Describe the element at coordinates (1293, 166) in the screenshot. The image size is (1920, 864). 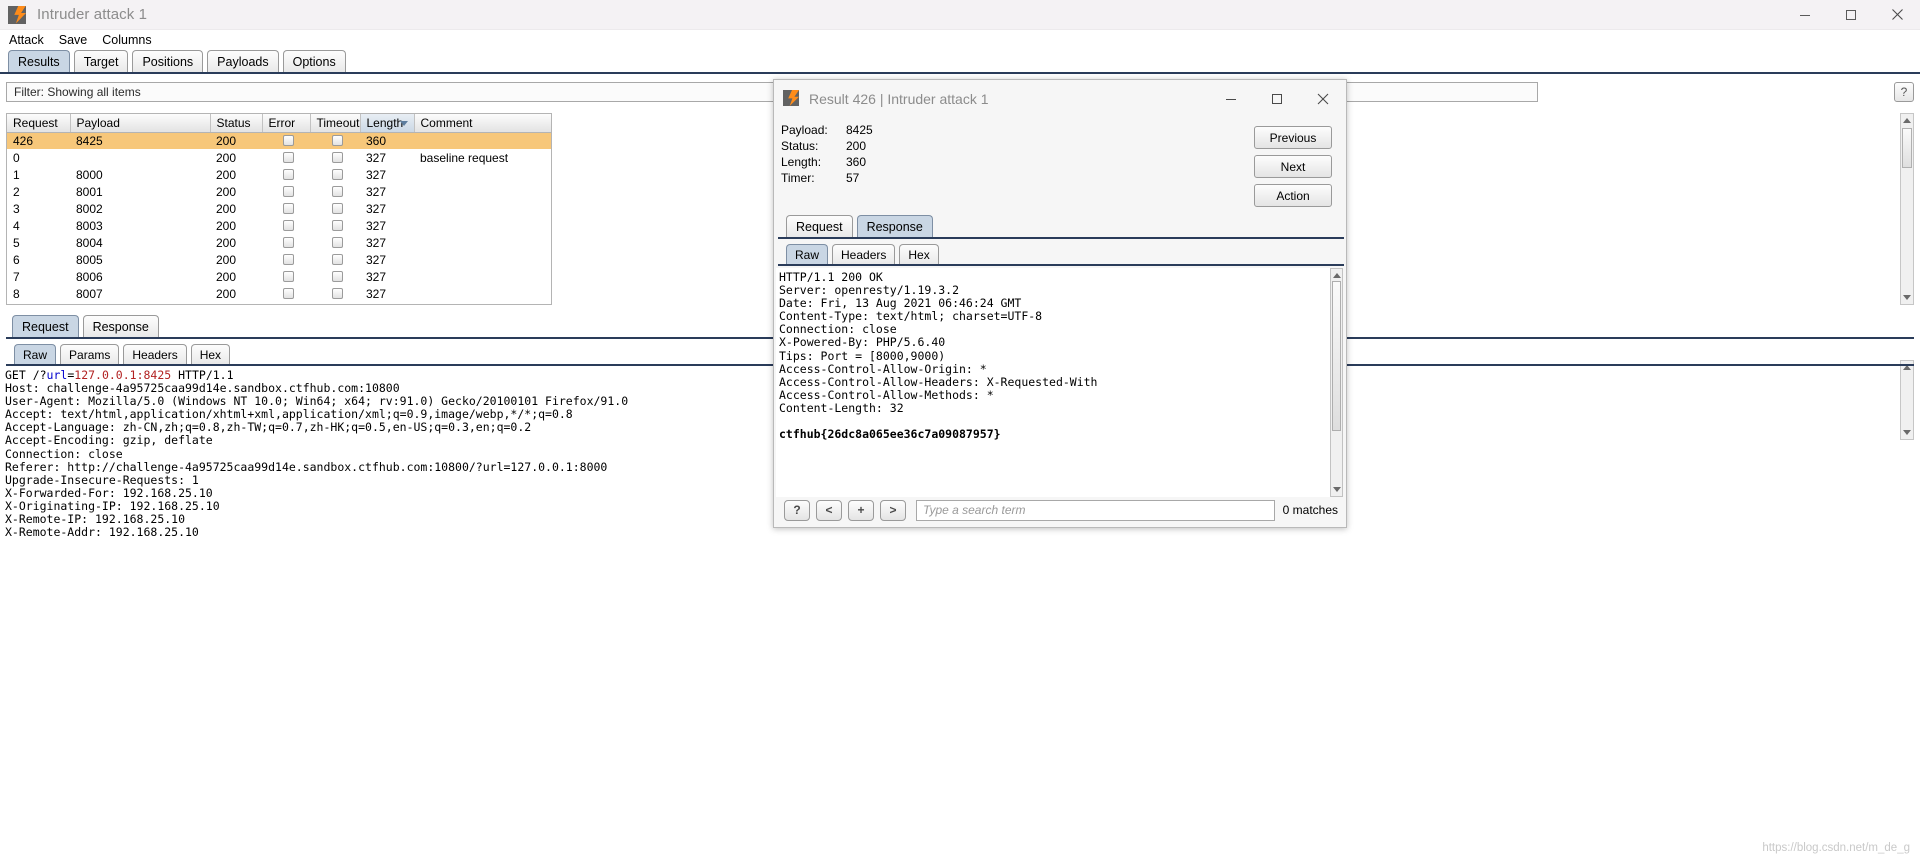
I see `next-button: Next` at that location.